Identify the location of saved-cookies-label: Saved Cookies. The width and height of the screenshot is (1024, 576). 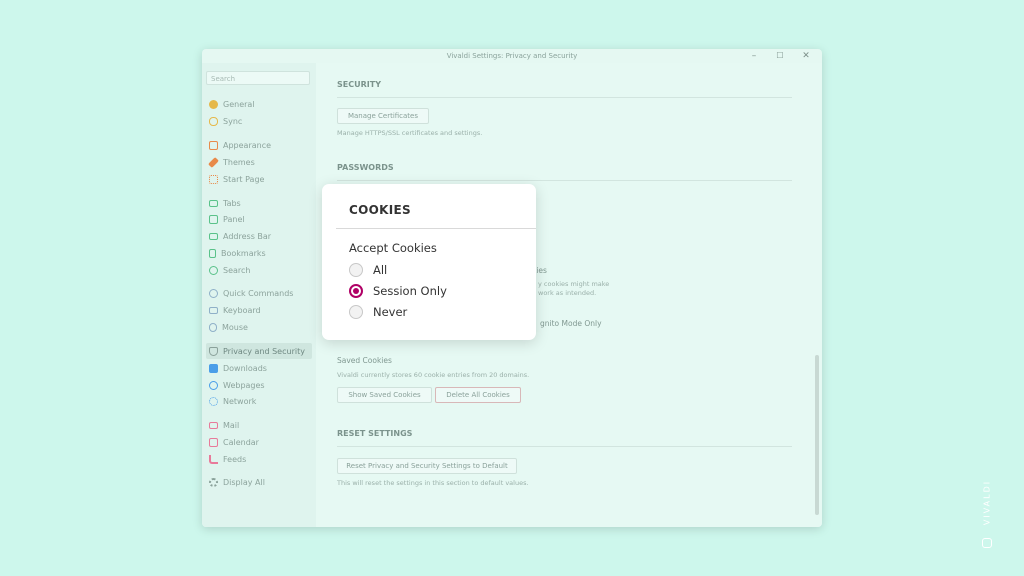
(364, 360).